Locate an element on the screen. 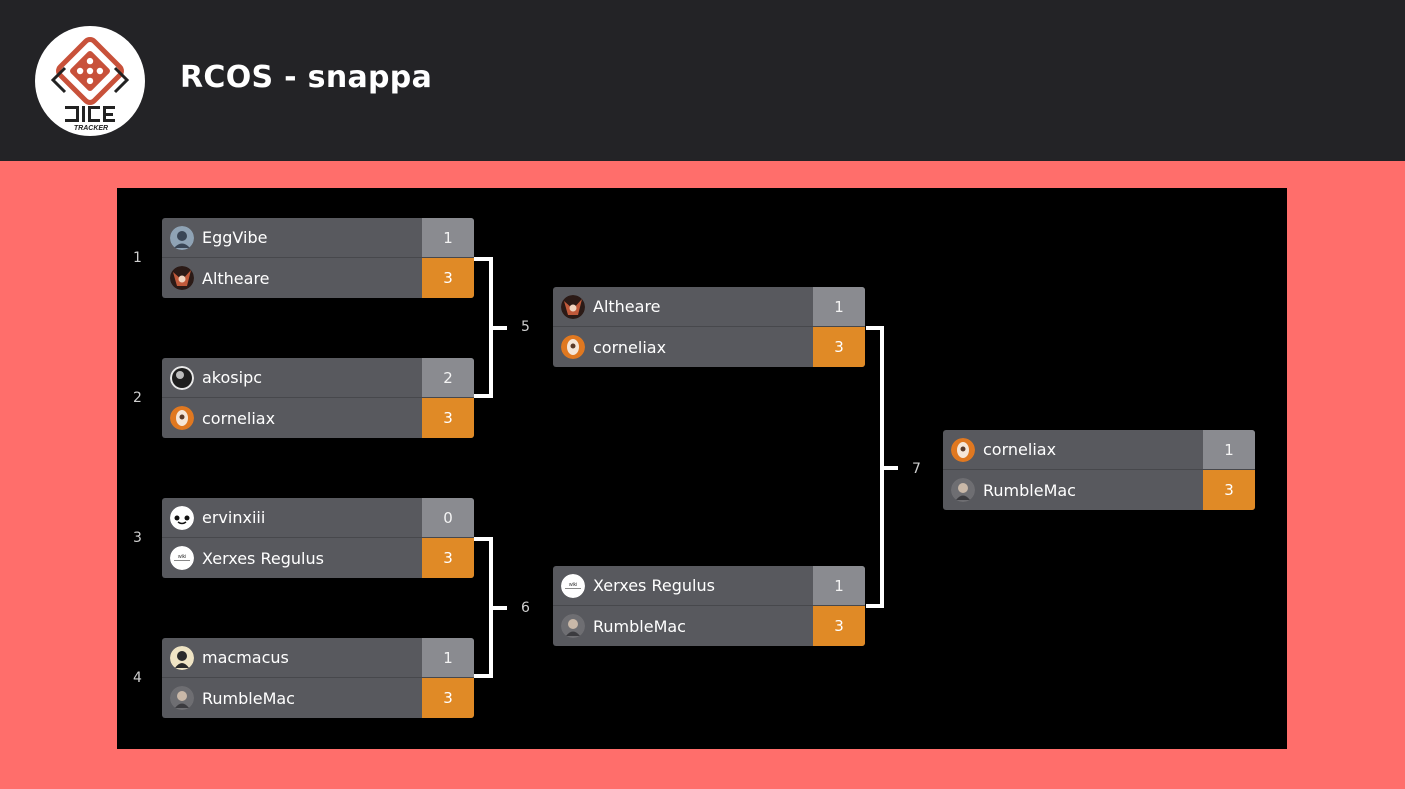 The height and width of the screenshot is (789, 1405). dice-logo-icon: TRACKER is located at coordinates (90, 81).